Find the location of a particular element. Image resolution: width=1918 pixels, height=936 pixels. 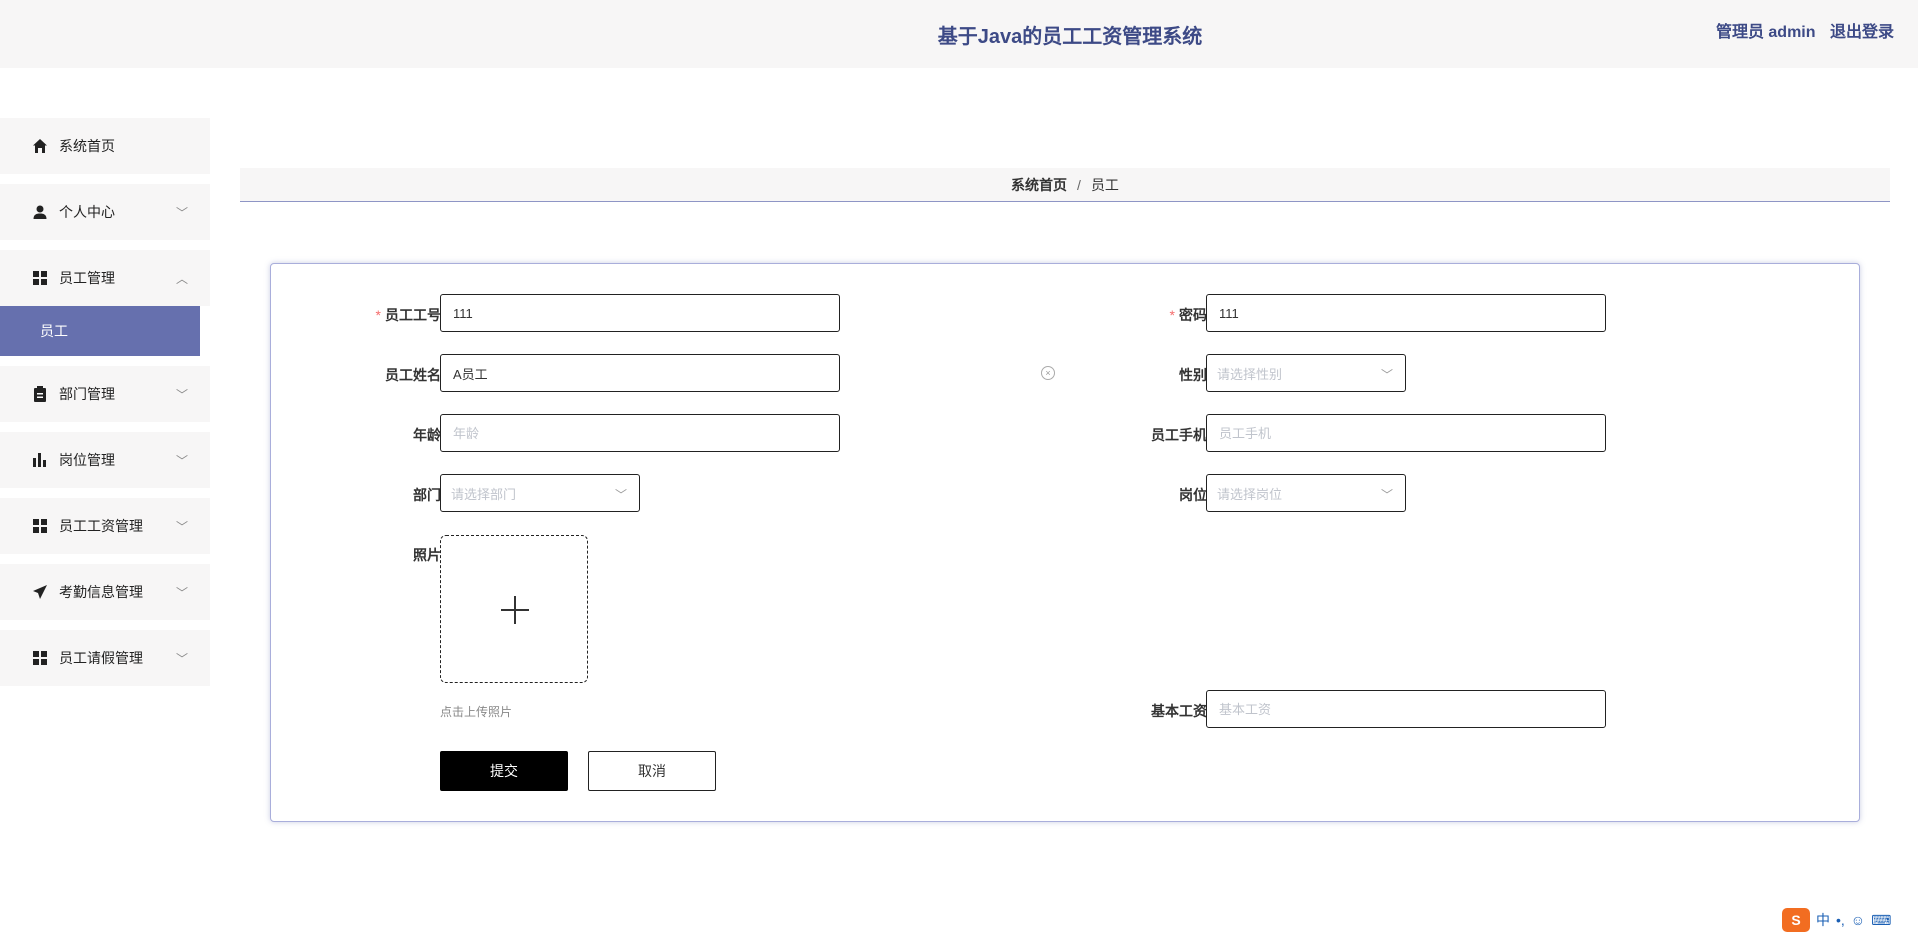

age-label: 年龄 is located at coordinates (427, 435).